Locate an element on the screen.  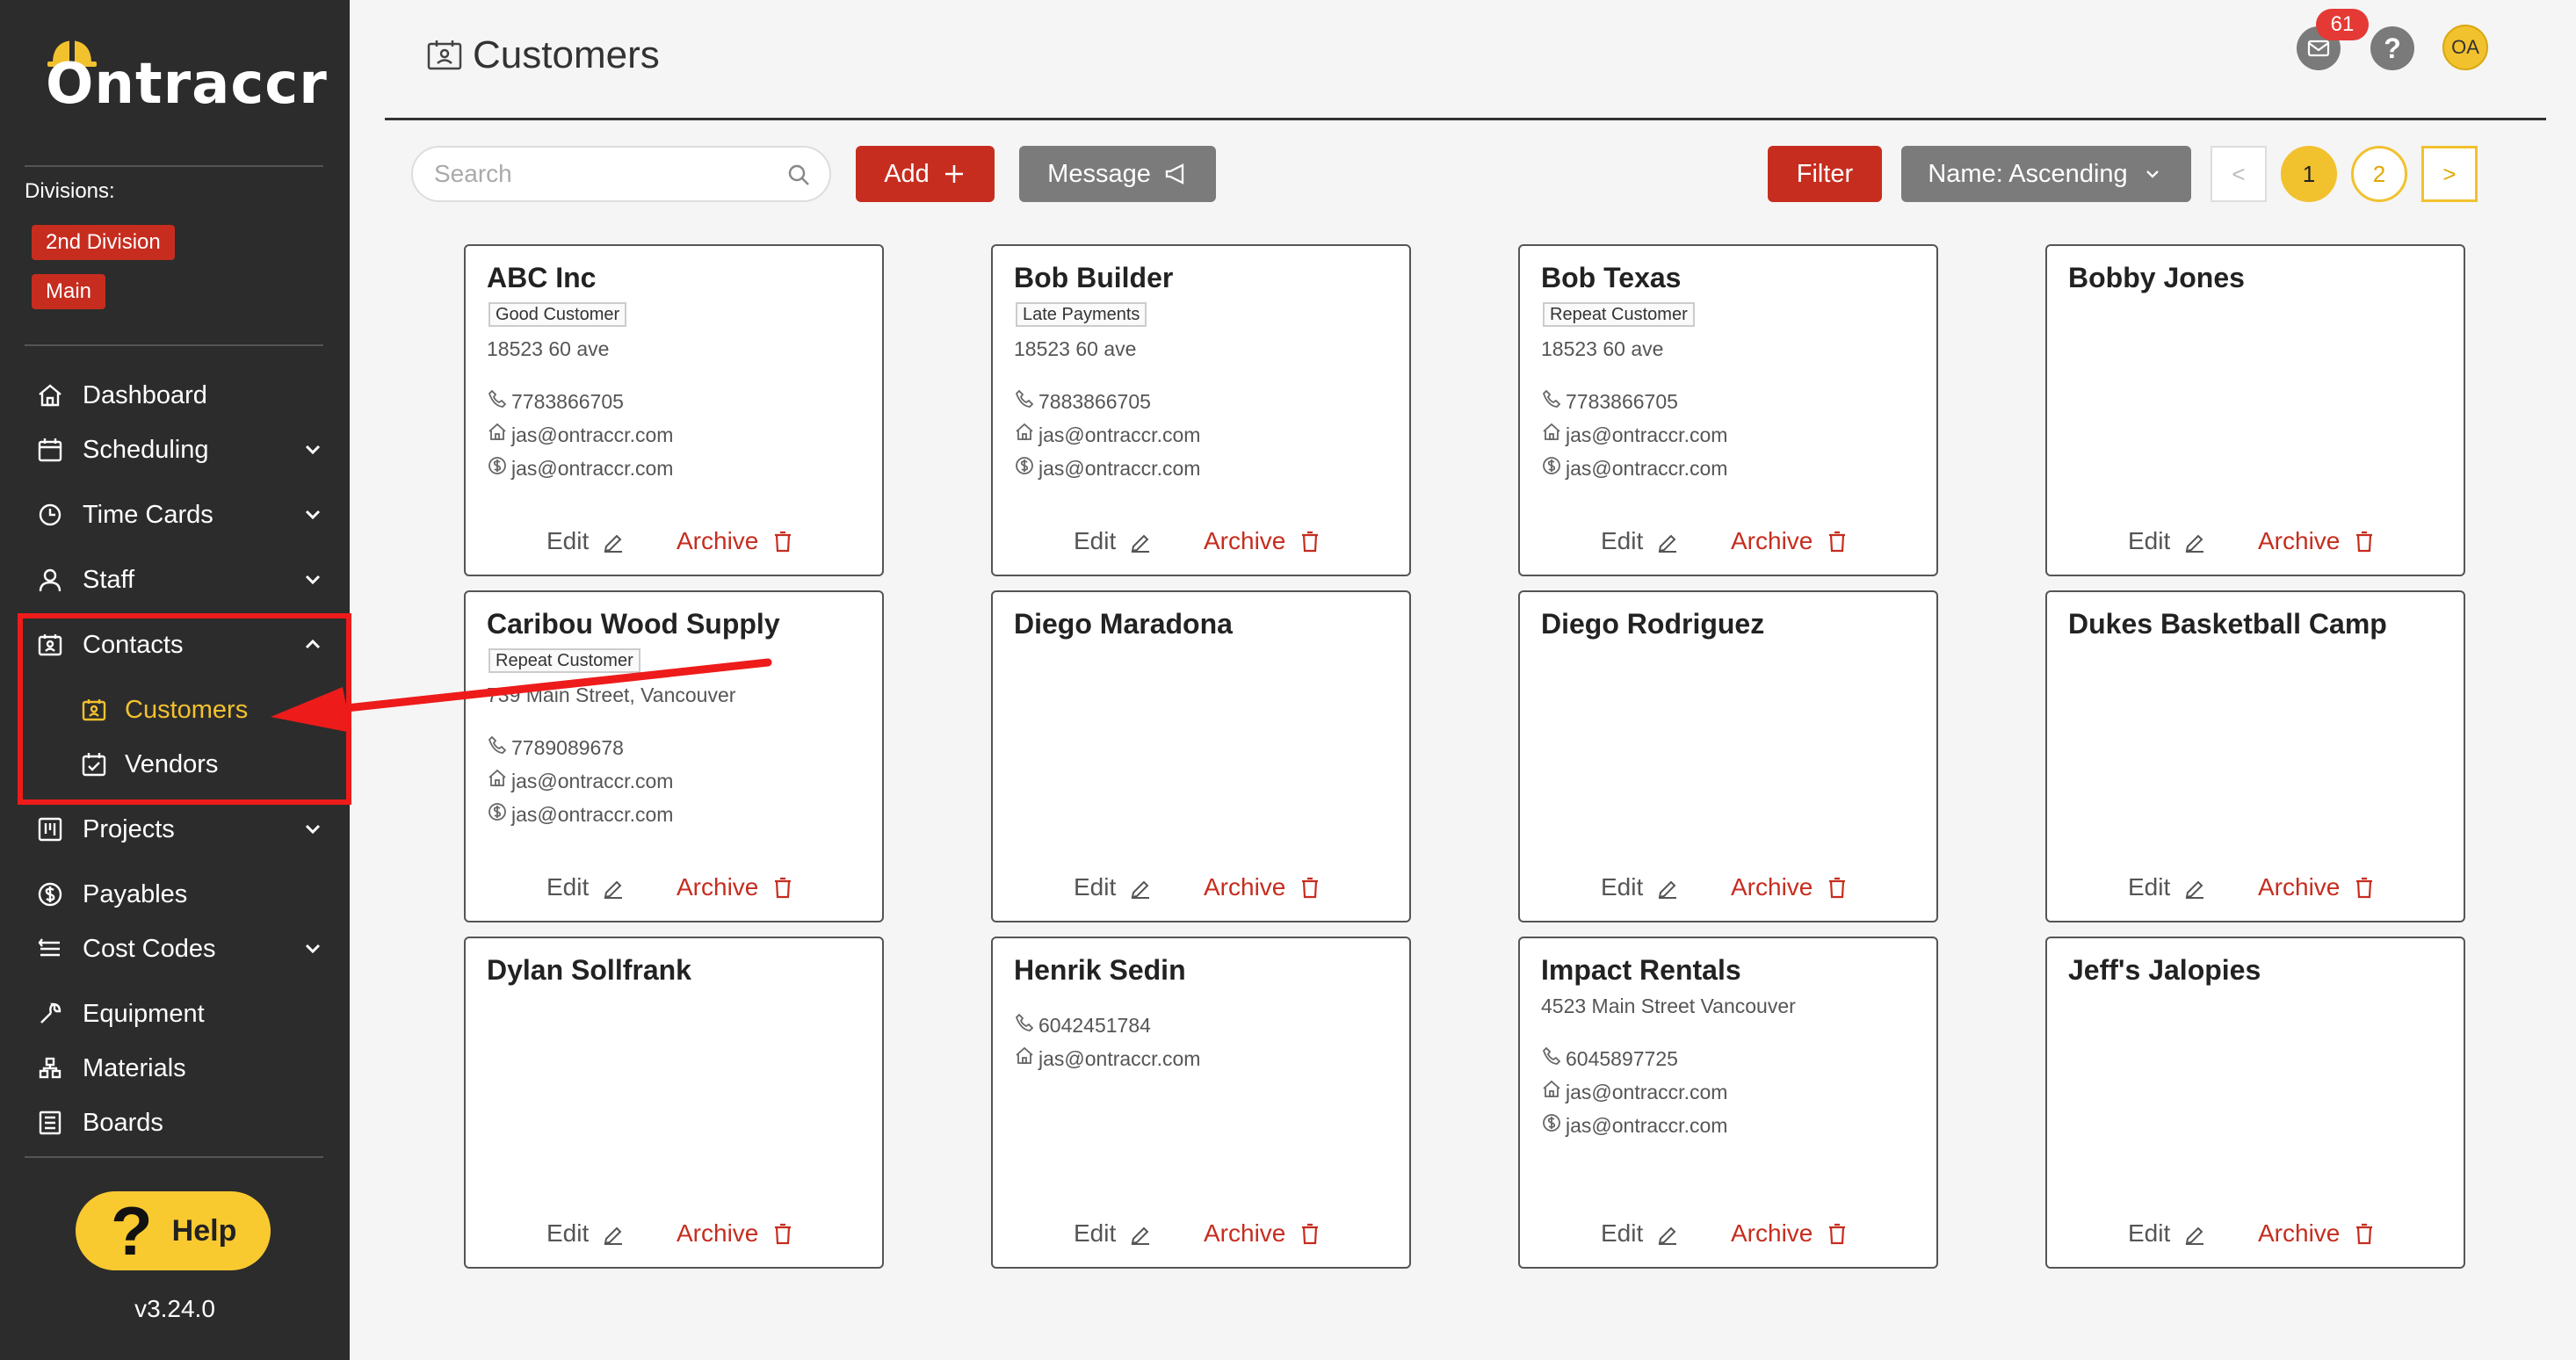
sidebar-item-materials: Materials is located at coordinates (180, 1068).